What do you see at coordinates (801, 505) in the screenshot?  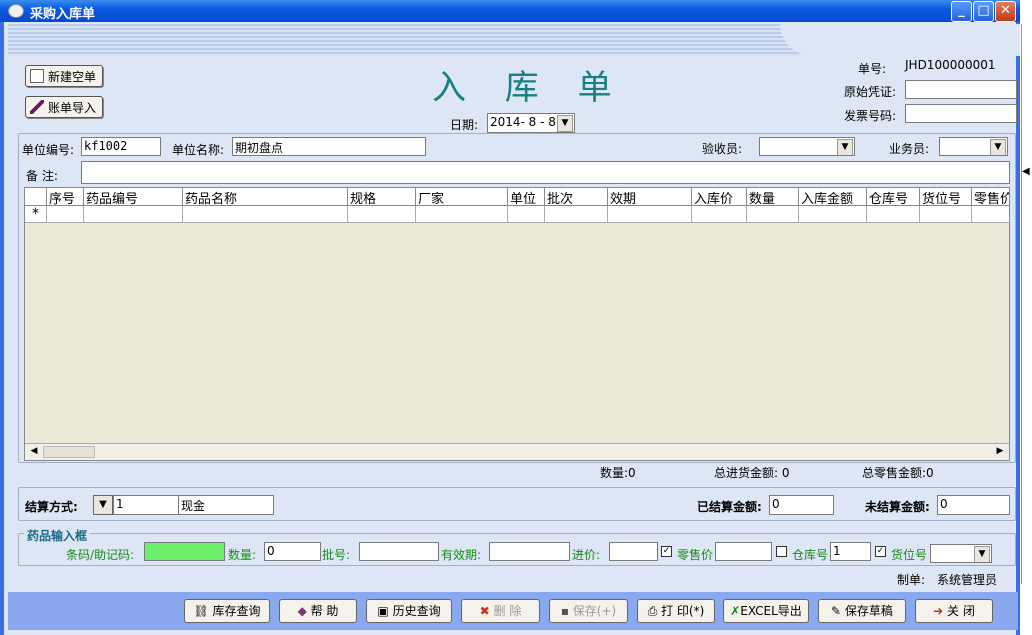 I see `settled-amount-input: 0` at bounding box center [801, 505].